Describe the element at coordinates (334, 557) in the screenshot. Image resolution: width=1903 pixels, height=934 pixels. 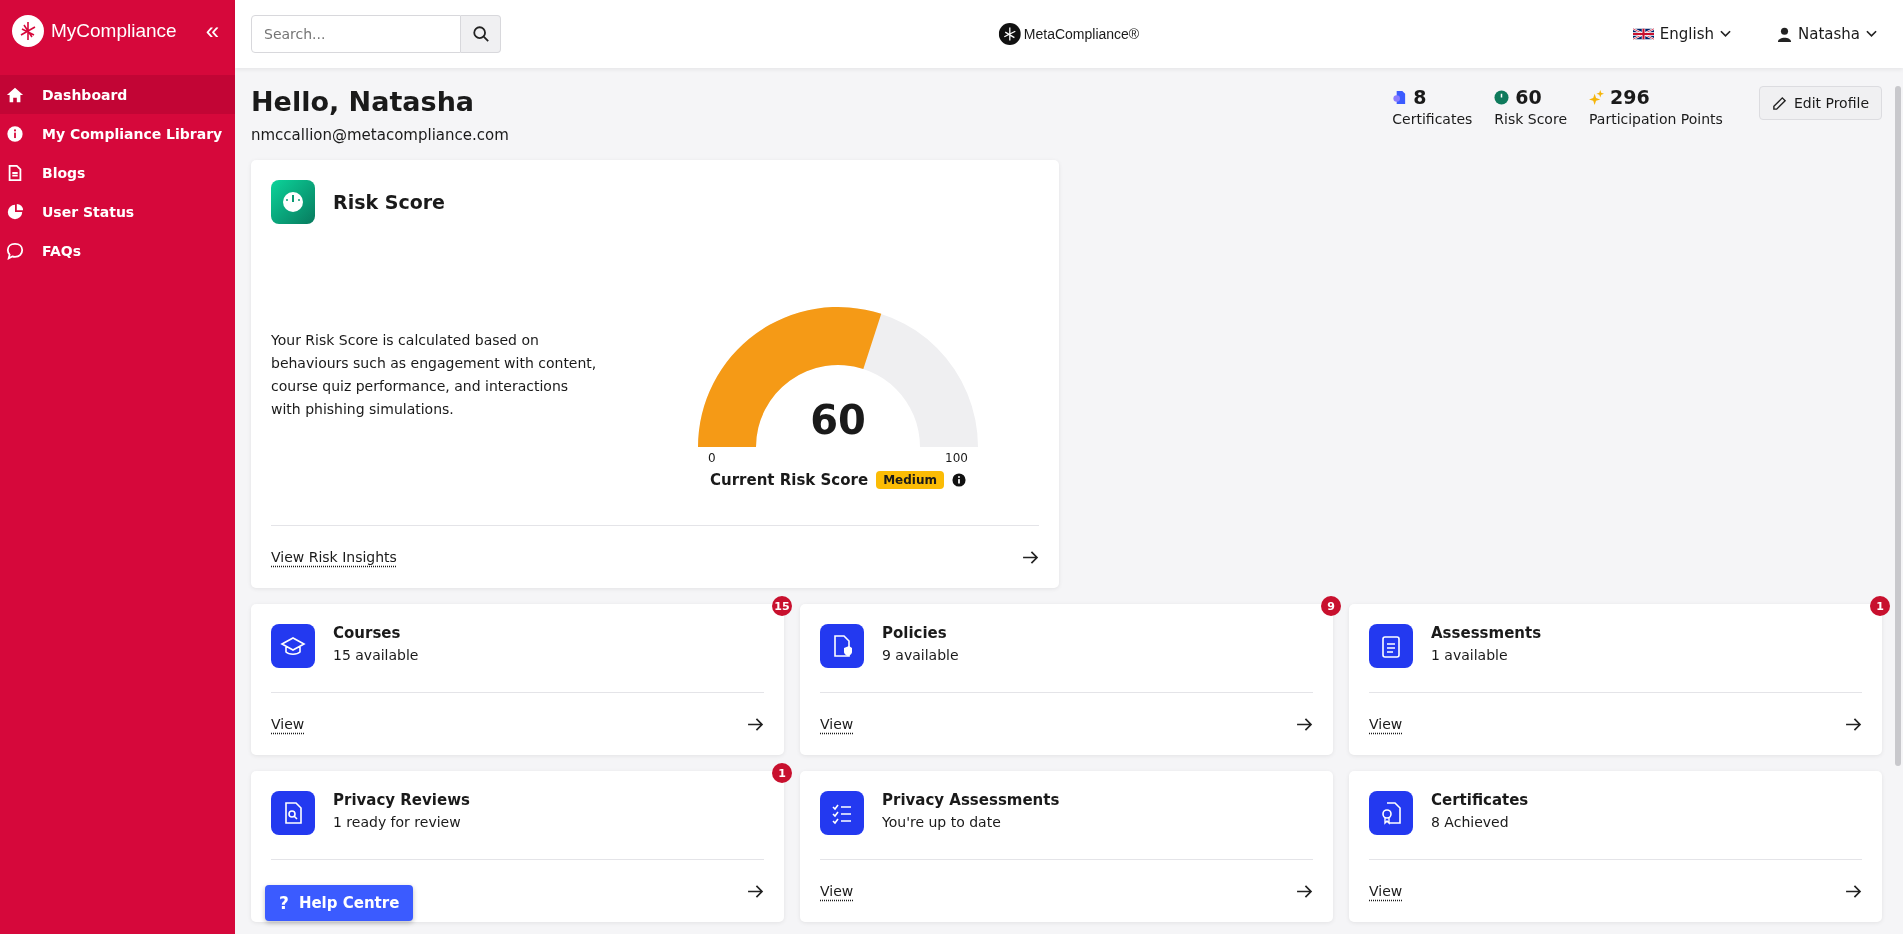
I see `view-risk-insights-link: View Risk Insights` at that location.